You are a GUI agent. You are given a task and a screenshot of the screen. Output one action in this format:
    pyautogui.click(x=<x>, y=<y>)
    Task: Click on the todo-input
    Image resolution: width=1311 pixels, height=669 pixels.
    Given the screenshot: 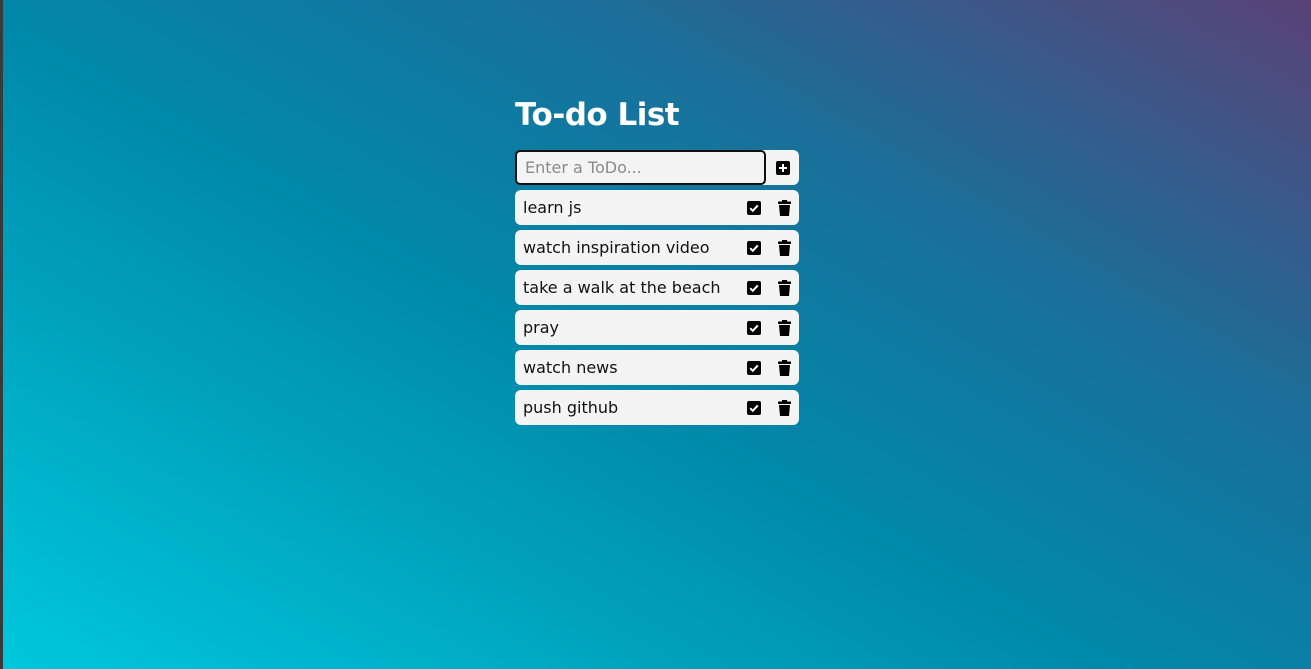 What is the action you would take?
    pyautogui.click(x=640, y=167)
    